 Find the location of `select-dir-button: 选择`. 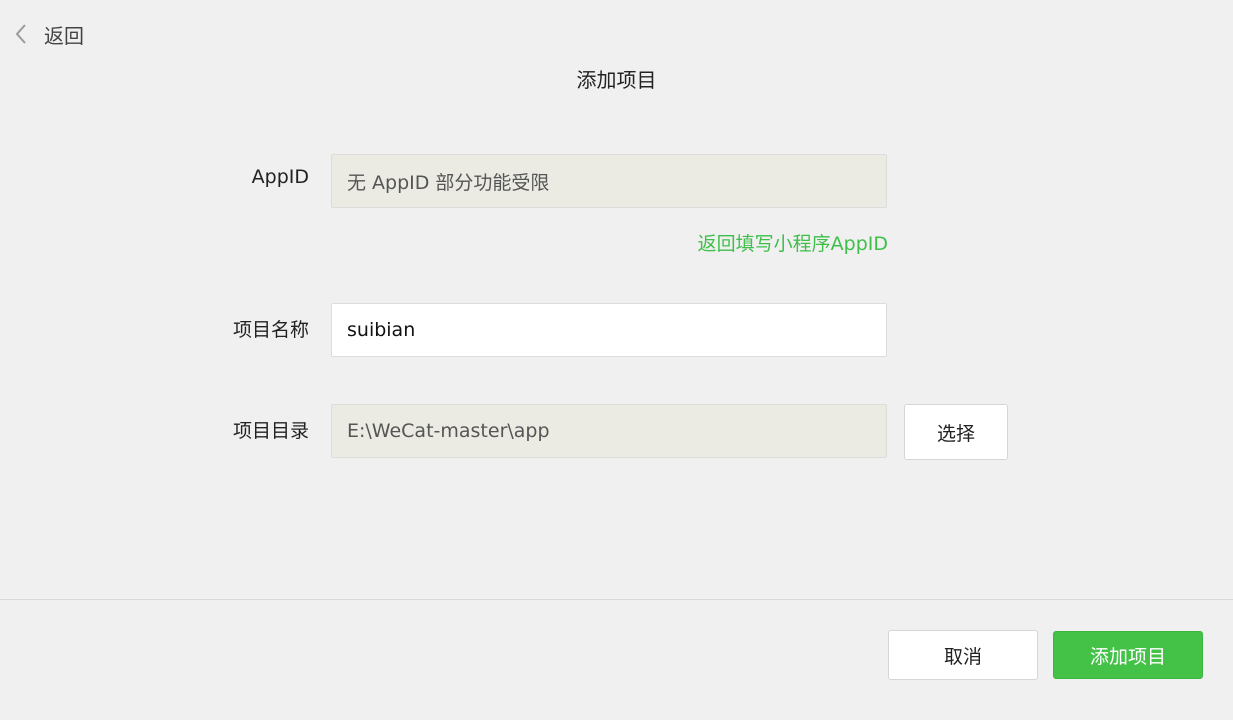

select-dir-button: 选择 is located at coordinates (956, 432).